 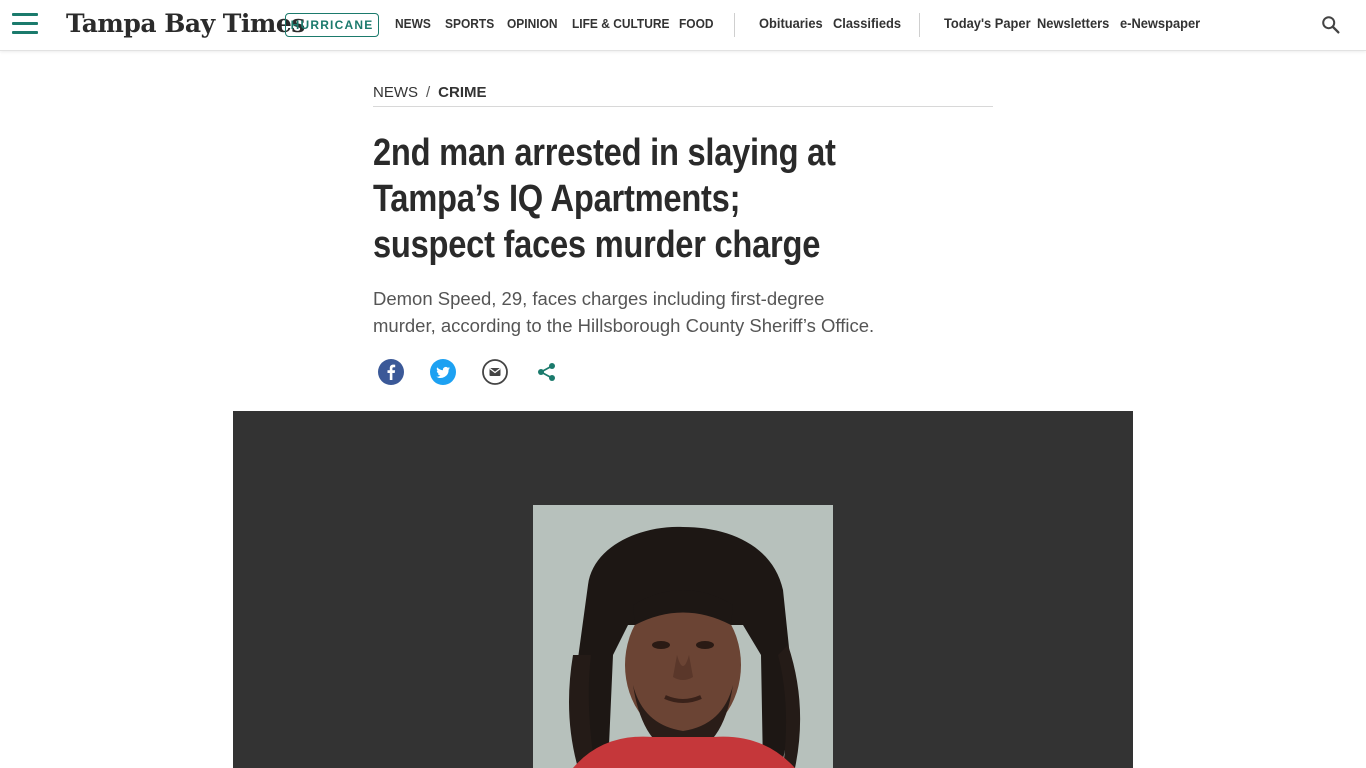 I want to click on nav-opinion: OPINION, so click(x=532, y=23).